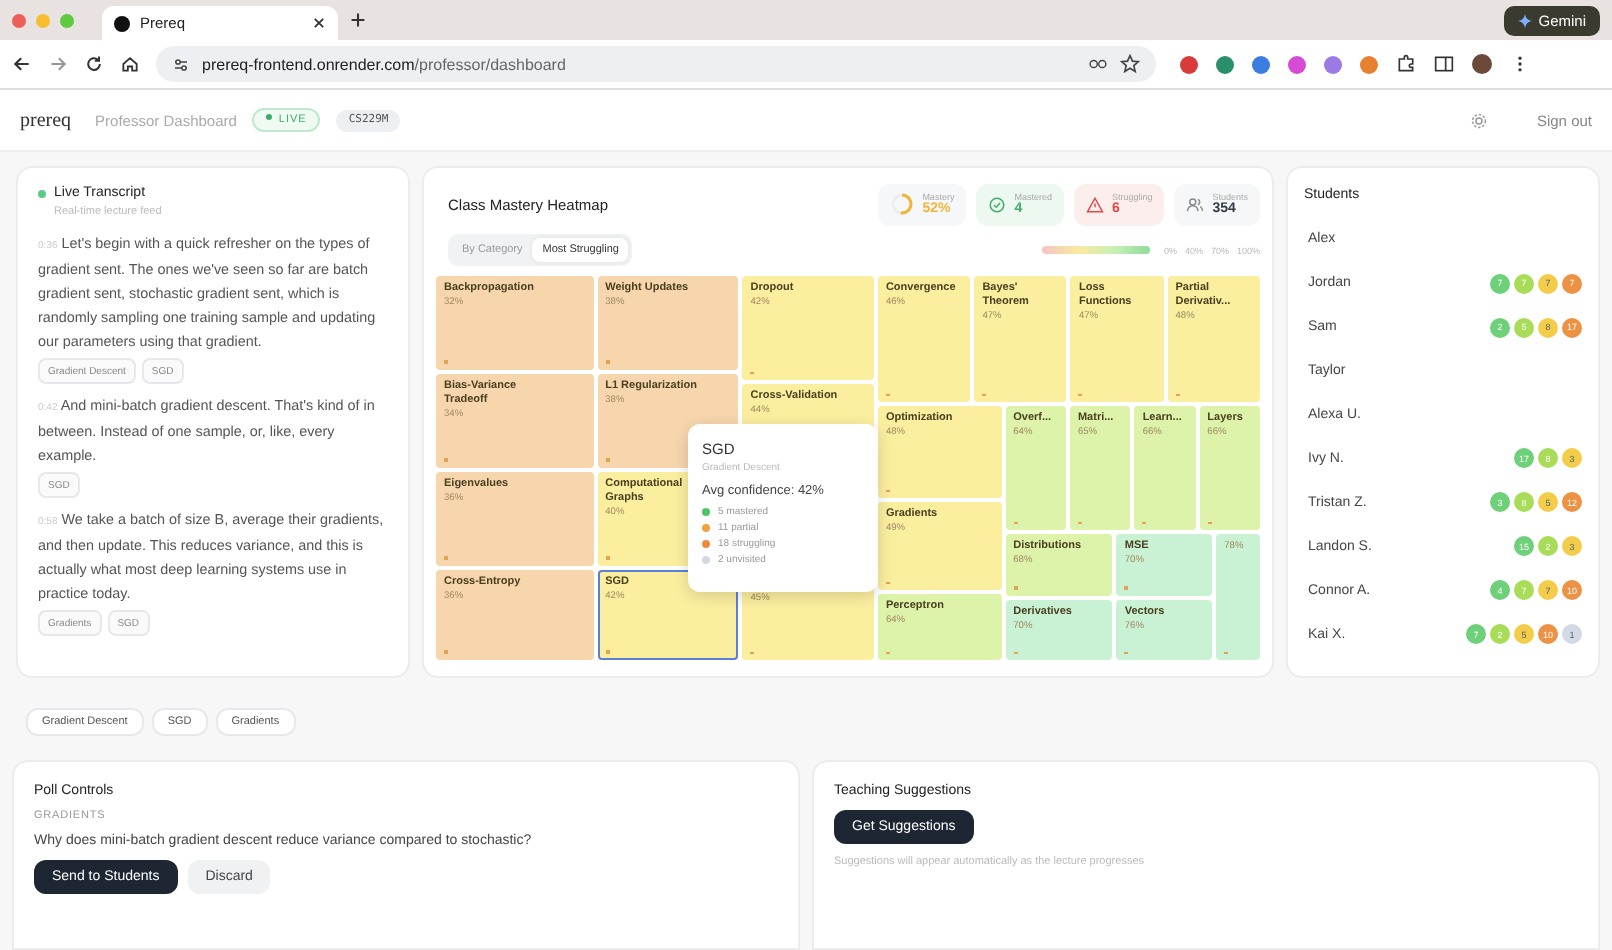 The width and height of the screenshot is (1612, 950). What do you see at coordinates (1195, 204) in the screenshot?
I see `people-icon` at bounding box center [1195, 204].